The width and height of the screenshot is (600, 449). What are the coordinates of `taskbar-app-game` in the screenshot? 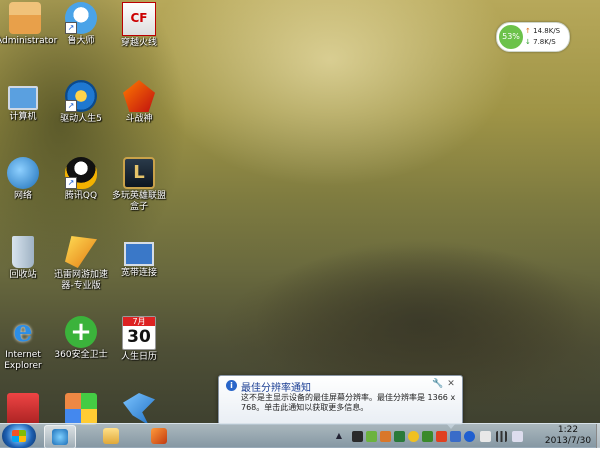 It's located at (159, 436).